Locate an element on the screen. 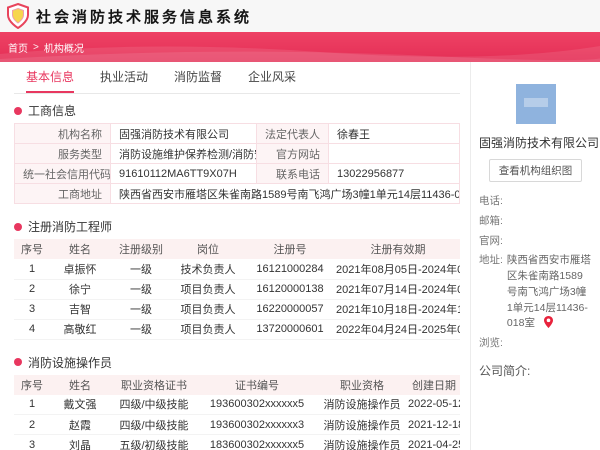 Image resolution: width=600 pixels, height=450 pixels. table-cell: 16120000138 is located at coordinates (290, 289).